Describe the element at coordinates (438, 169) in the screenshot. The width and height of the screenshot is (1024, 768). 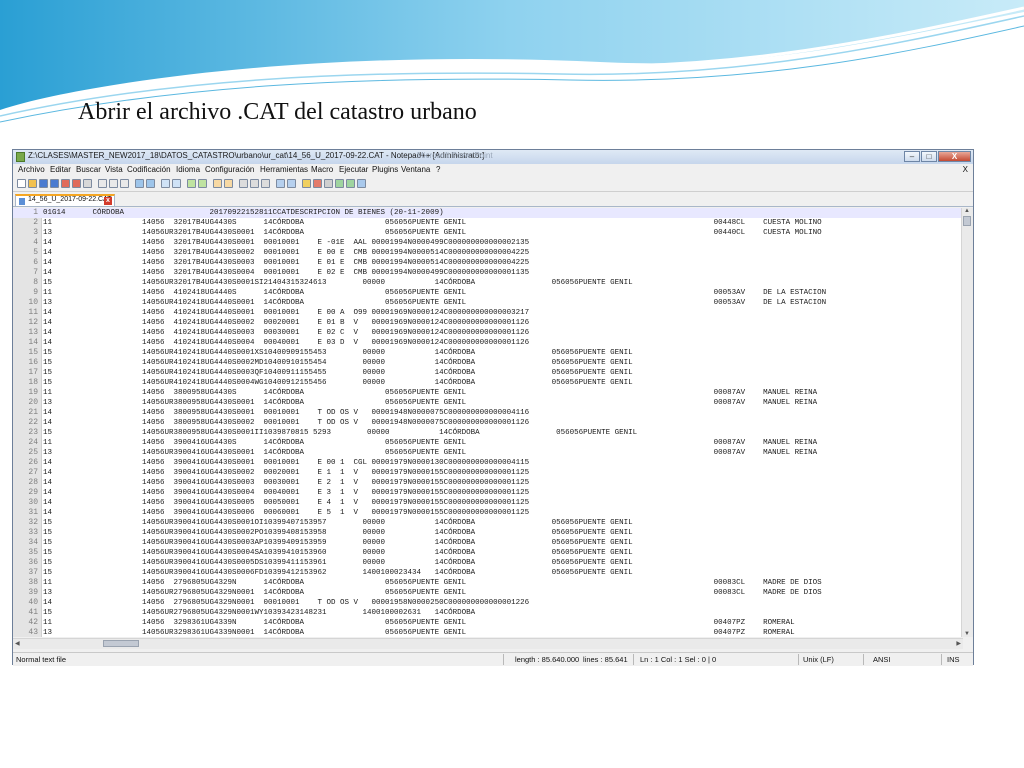
I see `menu-help: ?` at that location.